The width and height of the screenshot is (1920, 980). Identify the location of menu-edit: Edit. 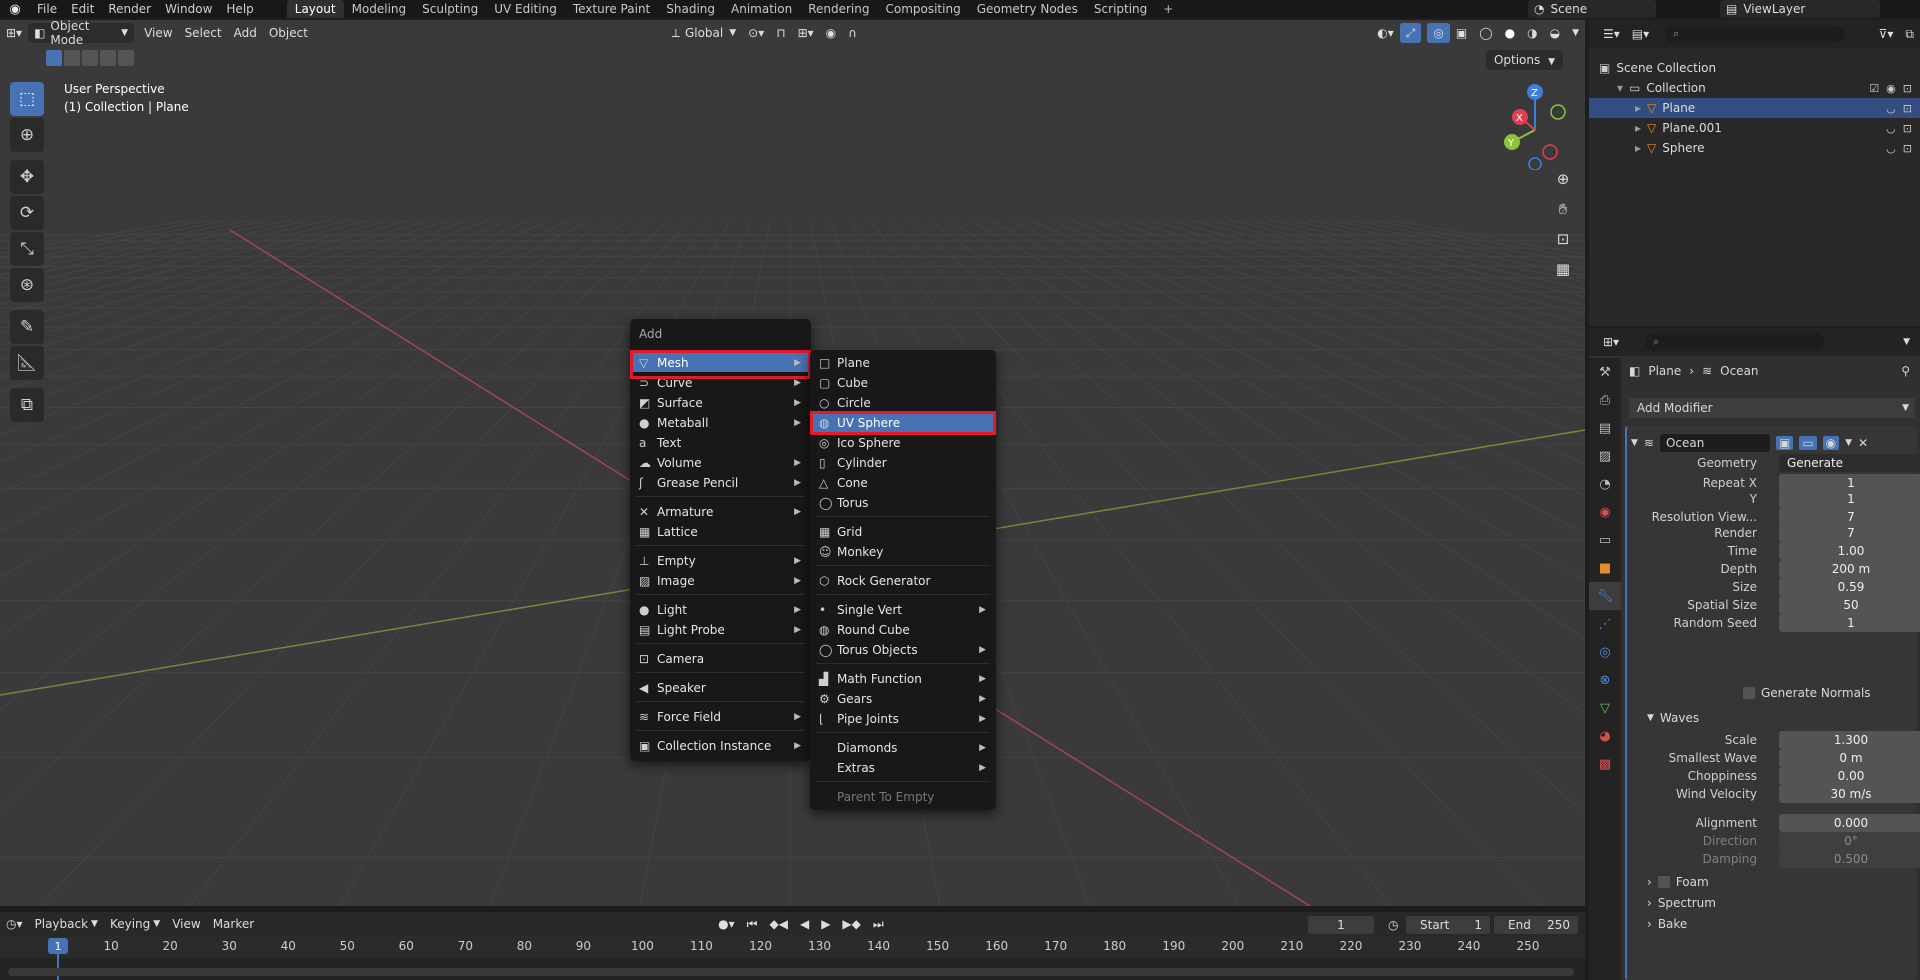
(82, 9).